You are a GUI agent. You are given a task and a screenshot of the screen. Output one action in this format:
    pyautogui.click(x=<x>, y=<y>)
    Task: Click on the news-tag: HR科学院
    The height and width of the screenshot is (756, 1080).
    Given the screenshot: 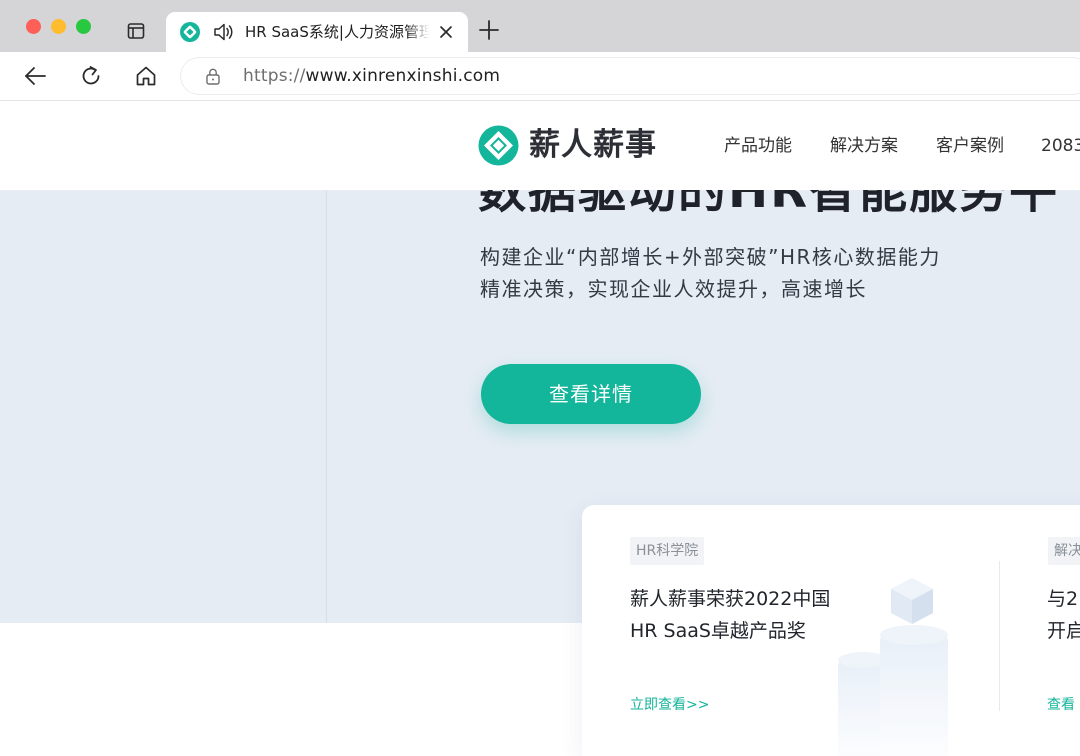 What is the action you would take?
    pyautogui.click(x=667, y=551)
    